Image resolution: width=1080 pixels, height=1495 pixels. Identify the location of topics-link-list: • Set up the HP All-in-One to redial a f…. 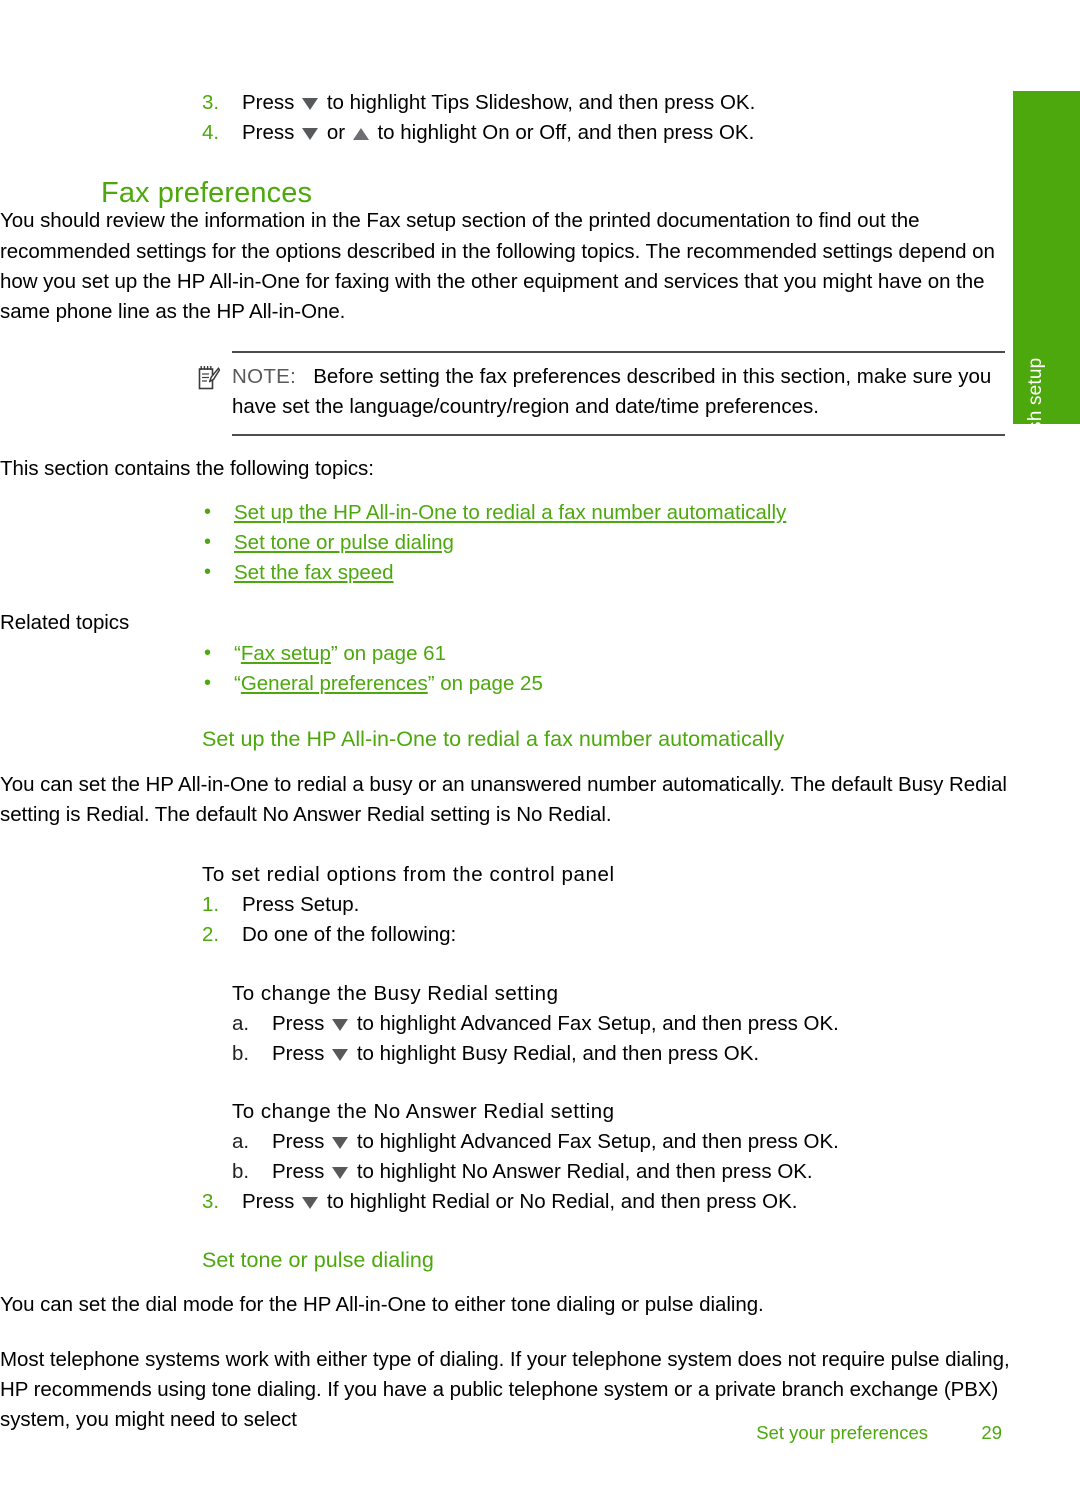
(603, 543).